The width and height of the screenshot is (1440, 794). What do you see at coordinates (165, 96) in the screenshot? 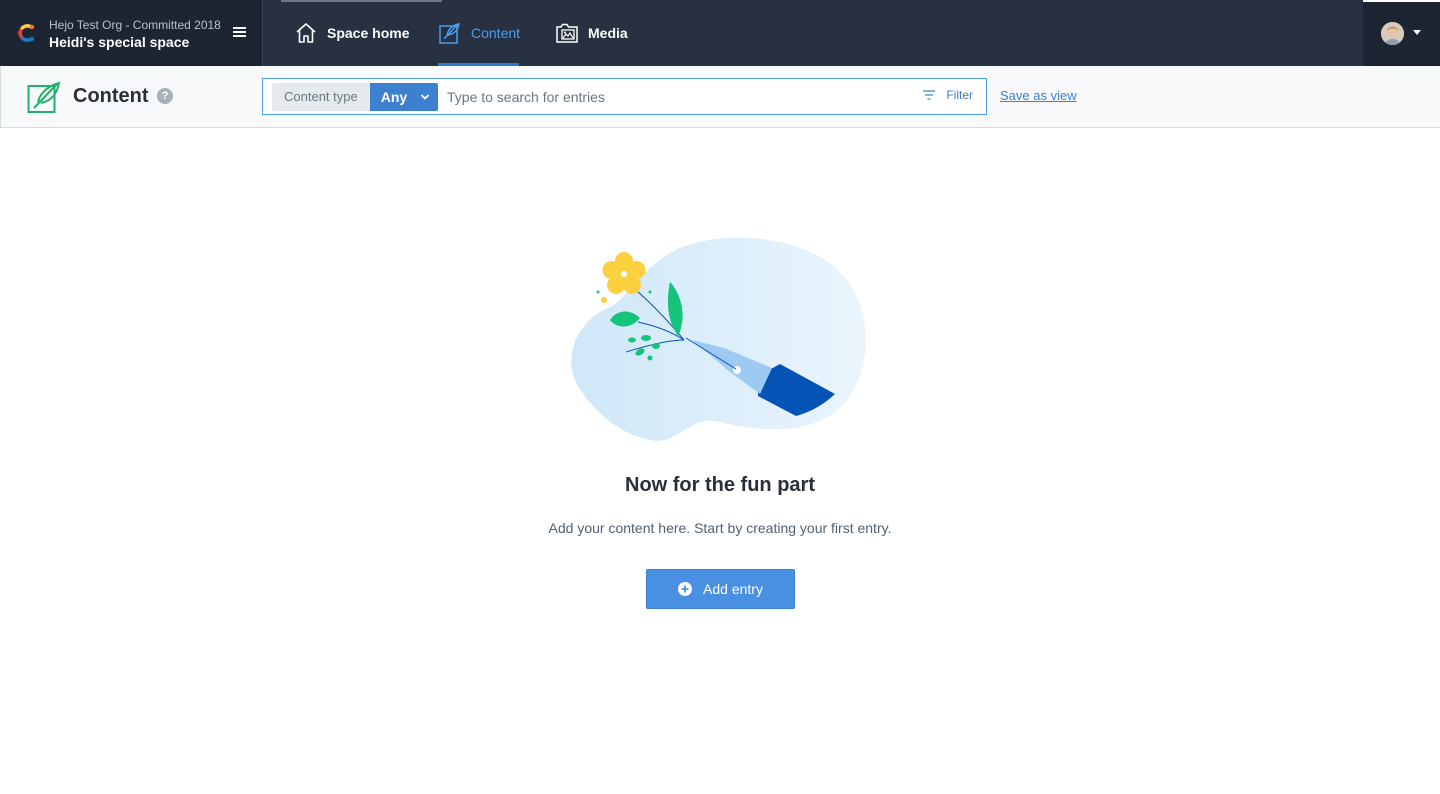
I see `help-icon: ?` at bounding box center [165, 96].